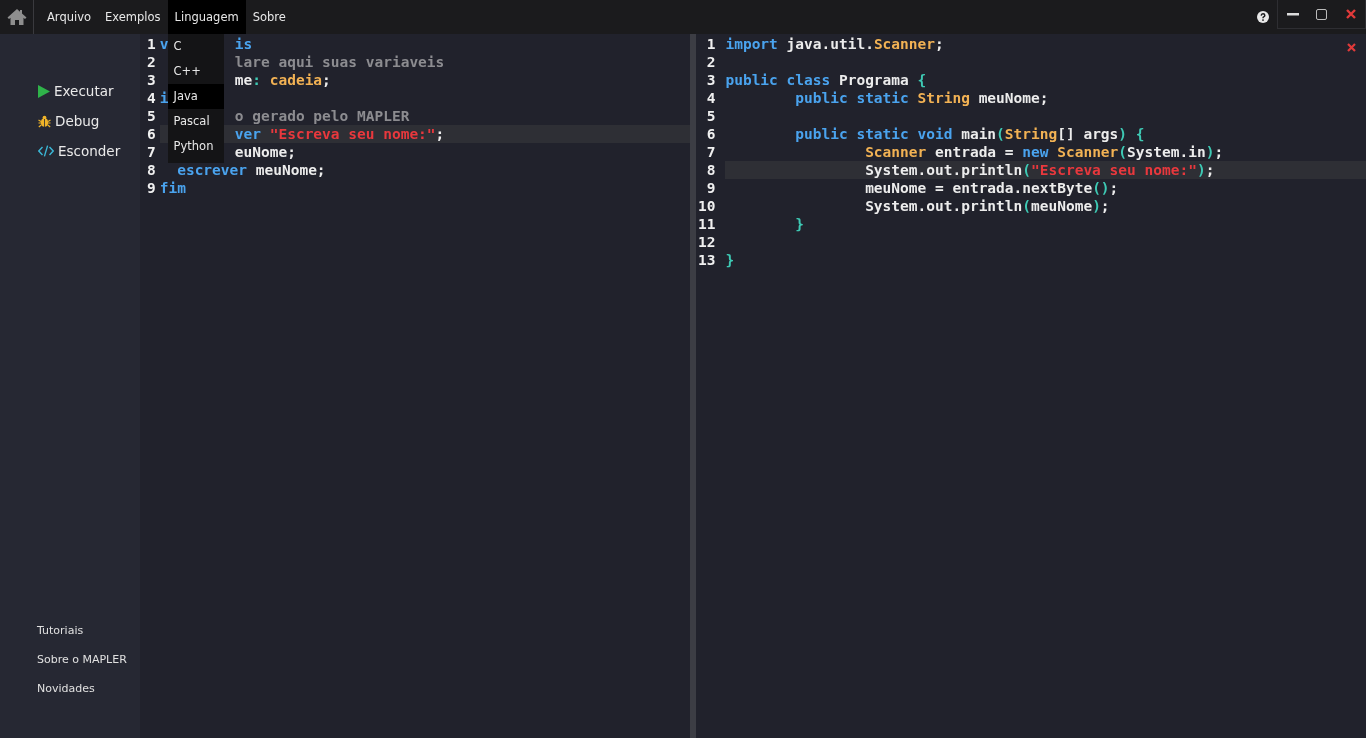 Image resolution: width=1366 pixels, height=738 pixels. I want to click on sidebar-link: Novidades, so click(66, 689).